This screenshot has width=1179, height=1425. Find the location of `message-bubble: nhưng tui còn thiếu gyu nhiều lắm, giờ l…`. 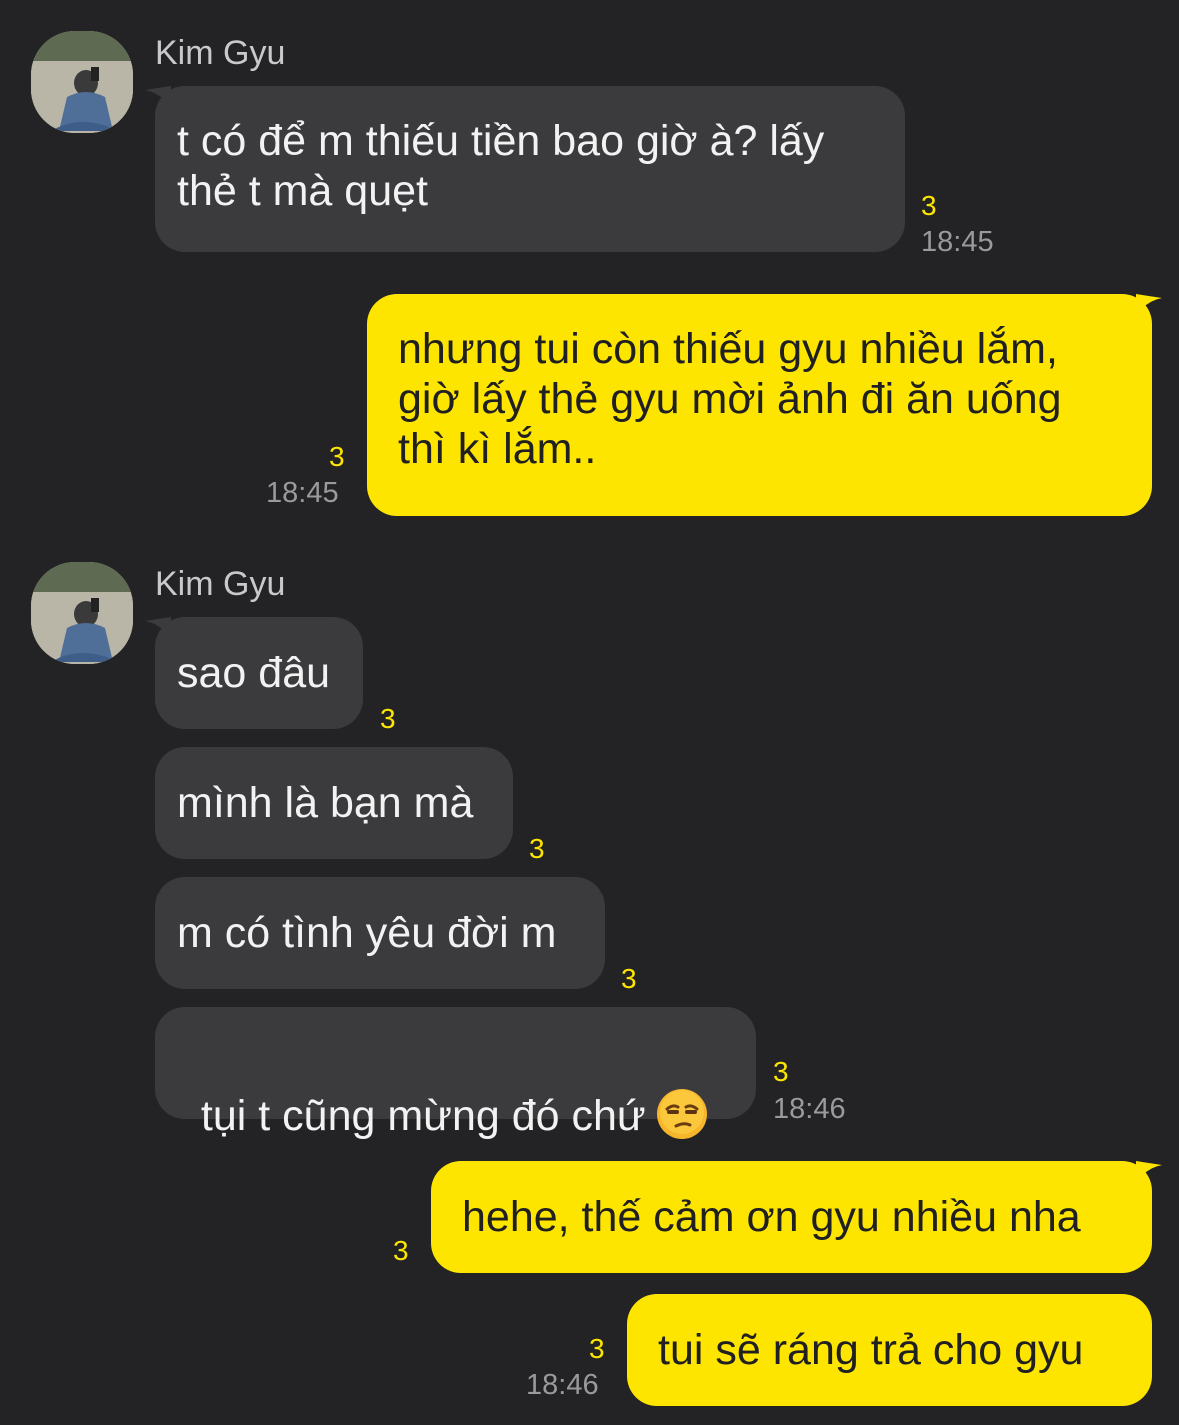

message-bubble: nhưng tui còn thiếu gyu nhiều lắm, giờ l… is located at coordinates (759, 405).